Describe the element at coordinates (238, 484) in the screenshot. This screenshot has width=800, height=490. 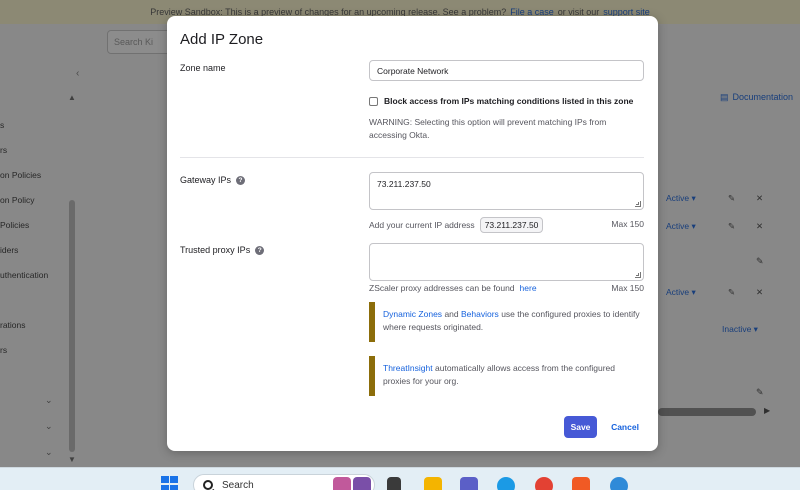
I see `taskbar-search-label: Search` at that location.